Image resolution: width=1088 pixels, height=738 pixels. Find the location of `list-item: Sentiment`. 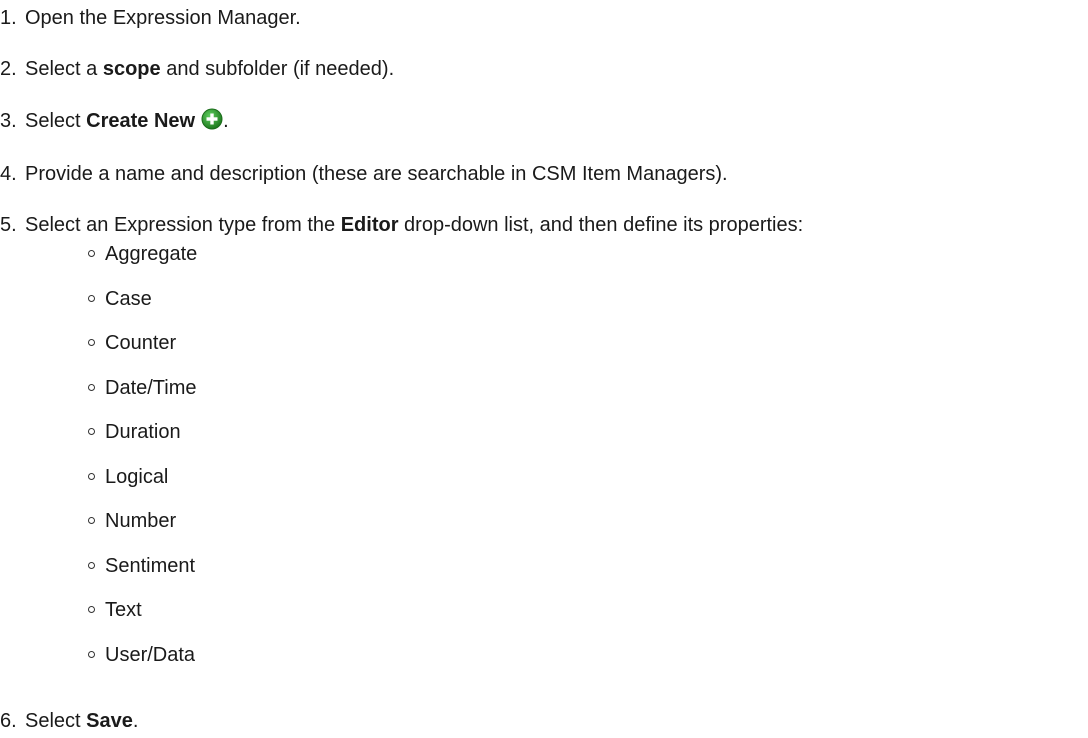

list-item: Sentiment is located at coordinates (141, 566).